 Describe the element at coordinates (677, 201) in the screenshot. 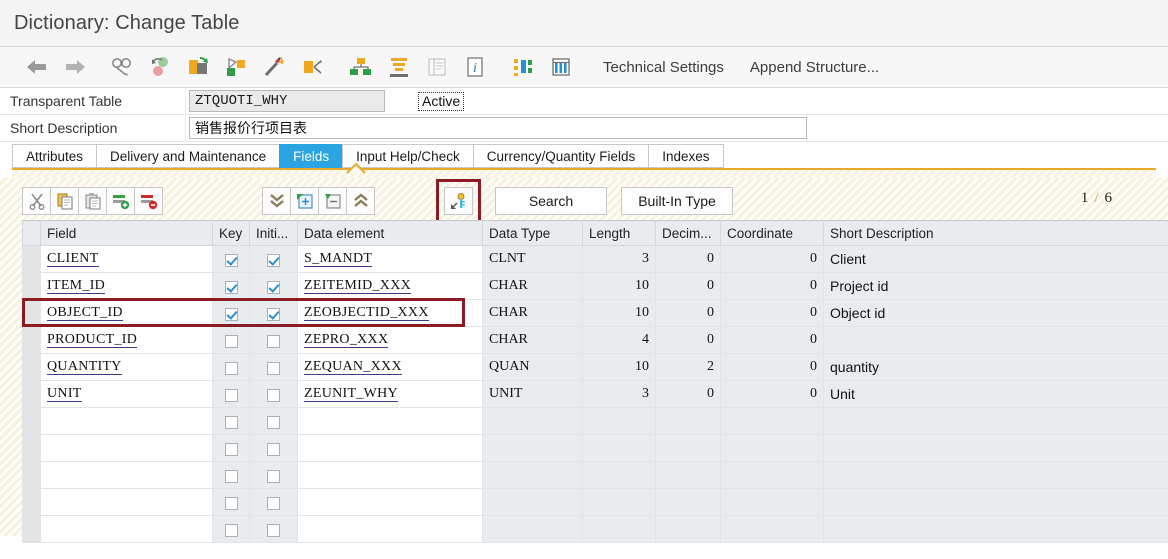

I see `built-in-type-button: Built-In Type` at that location.